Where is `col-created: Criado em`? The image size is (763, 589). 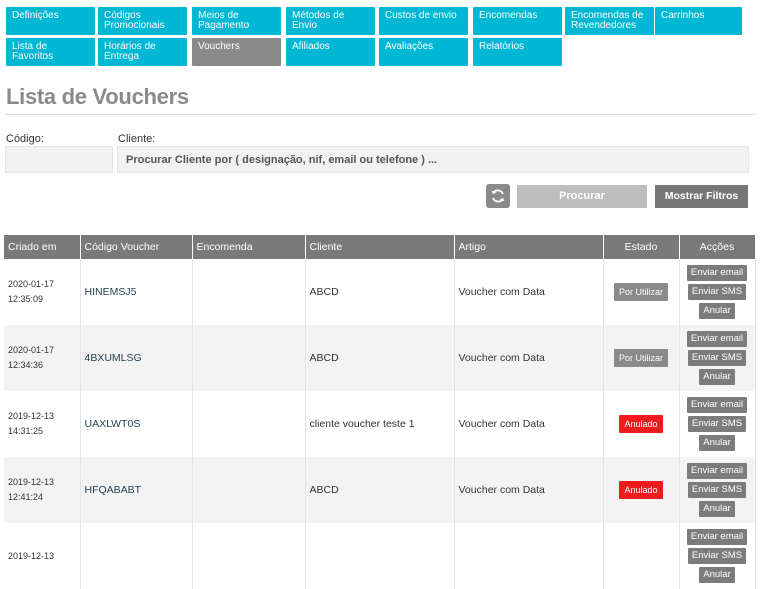 col-created: Criado em is located at coordinates (42, 247).